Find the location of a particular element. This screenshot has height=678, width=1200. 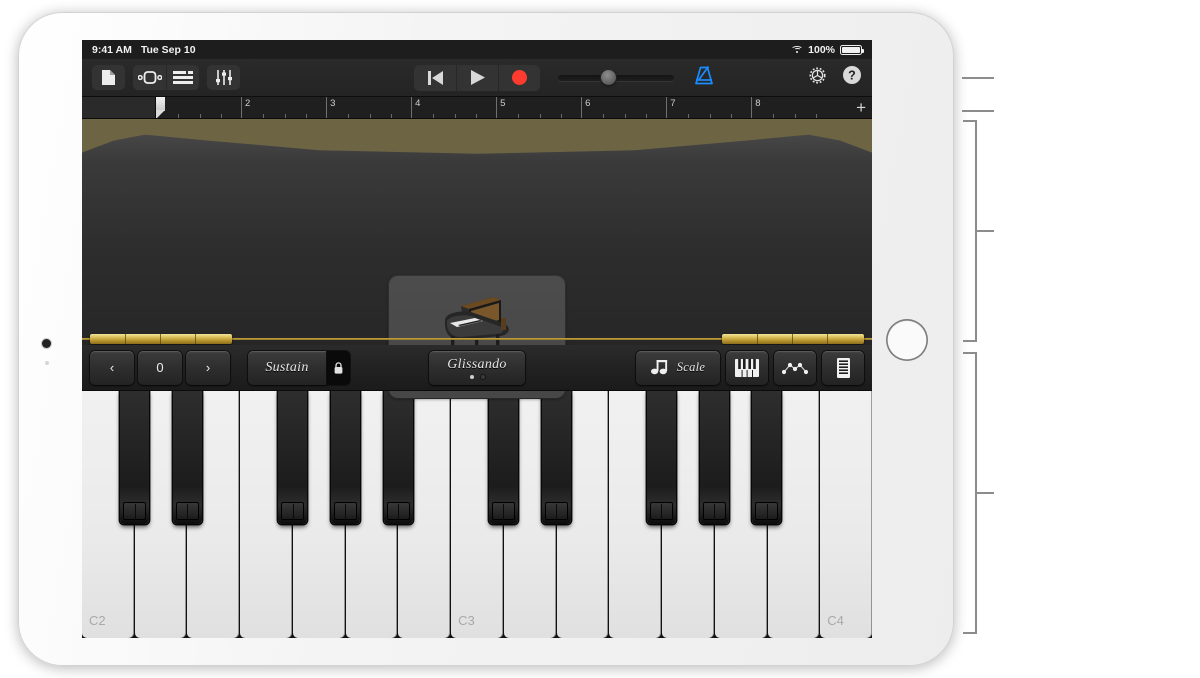

my-songs-icon is located at coordinates (108, 77).